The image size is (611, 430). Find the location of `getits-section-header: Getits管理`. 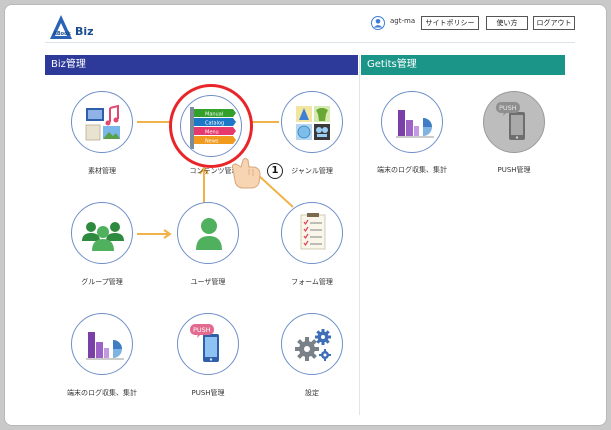

getits-section-header: Getits管理 is located at coordinates (463, 65).